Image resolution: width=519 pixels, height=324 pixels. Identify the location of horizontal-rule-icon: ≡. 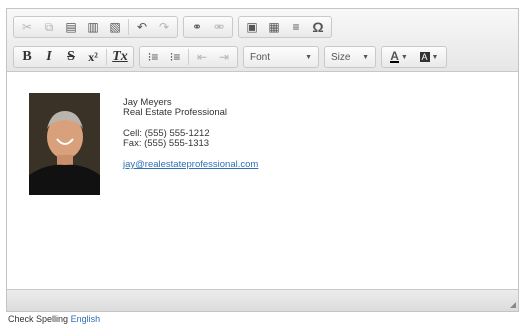
(296, 27).